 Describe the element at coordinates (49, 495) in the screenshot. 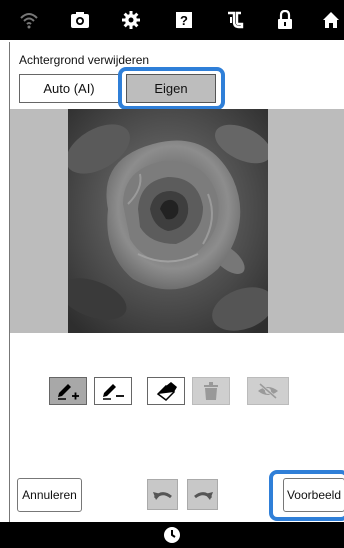

I see `cancel-button: Annuleren` at that location.